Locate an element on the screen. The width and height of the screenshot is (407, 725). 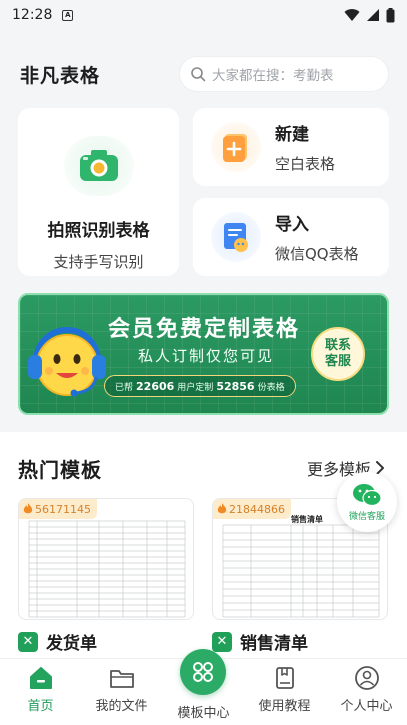
new-sheet-title: 新建 is located at coordinates (292, 135).